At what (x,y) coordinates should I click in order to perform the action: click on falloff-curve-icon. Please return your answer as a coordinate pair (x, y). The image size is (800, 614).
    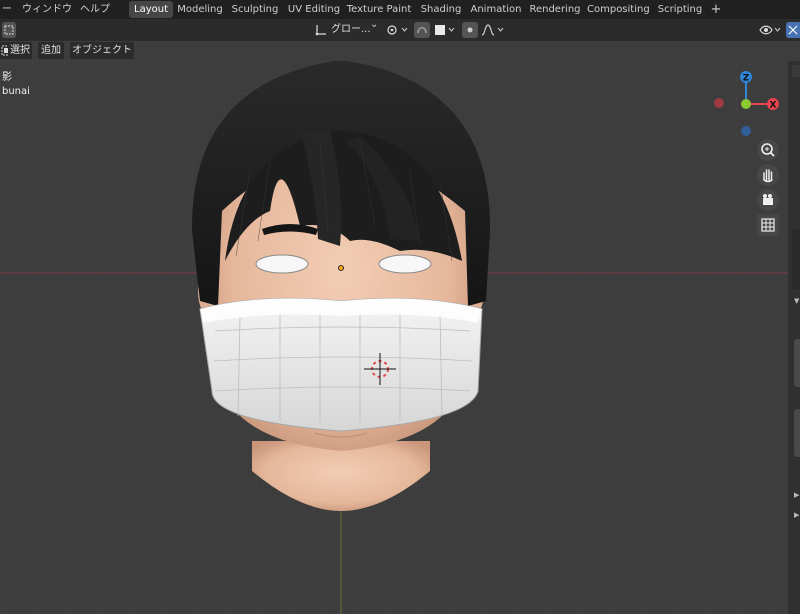
    Looking at the image, I should click on (492, 30).